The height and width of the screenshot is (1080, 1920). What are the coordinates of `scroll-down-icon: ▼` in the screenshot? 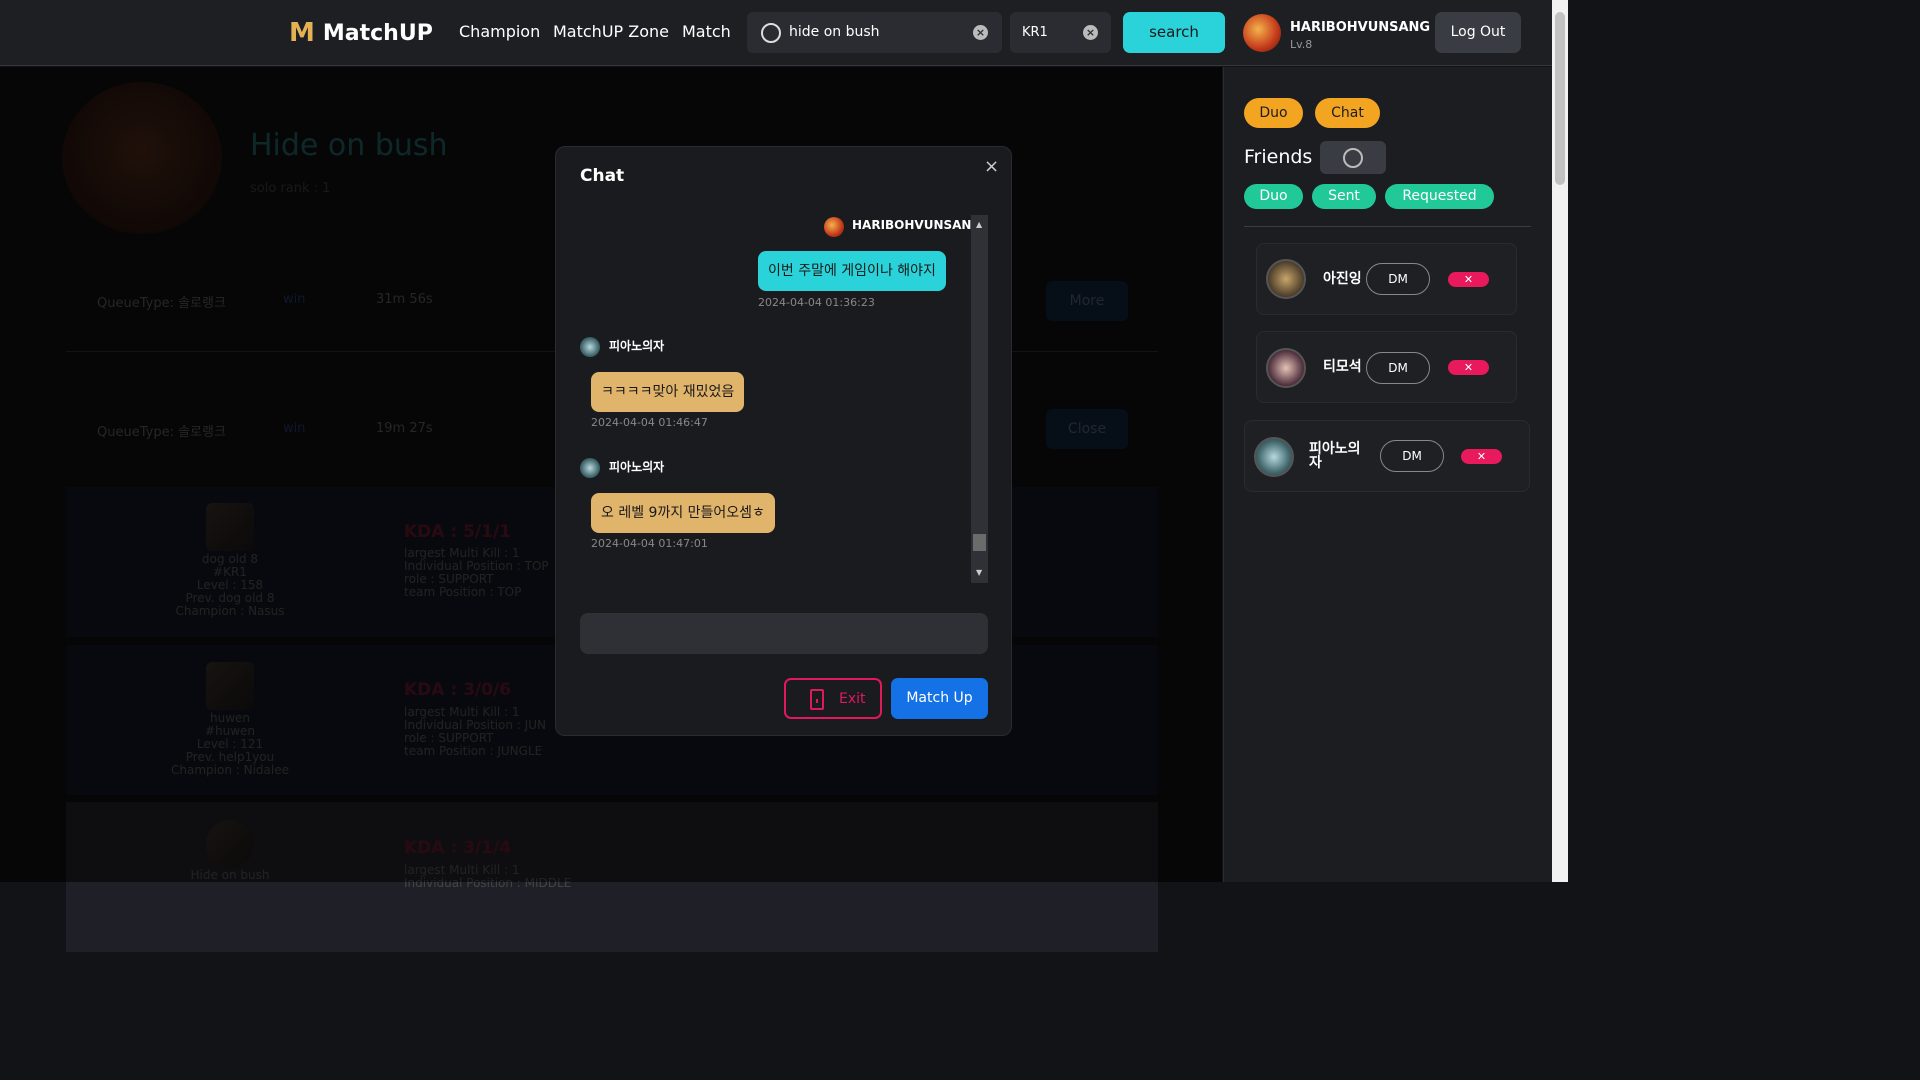 It's located at (979, 572).